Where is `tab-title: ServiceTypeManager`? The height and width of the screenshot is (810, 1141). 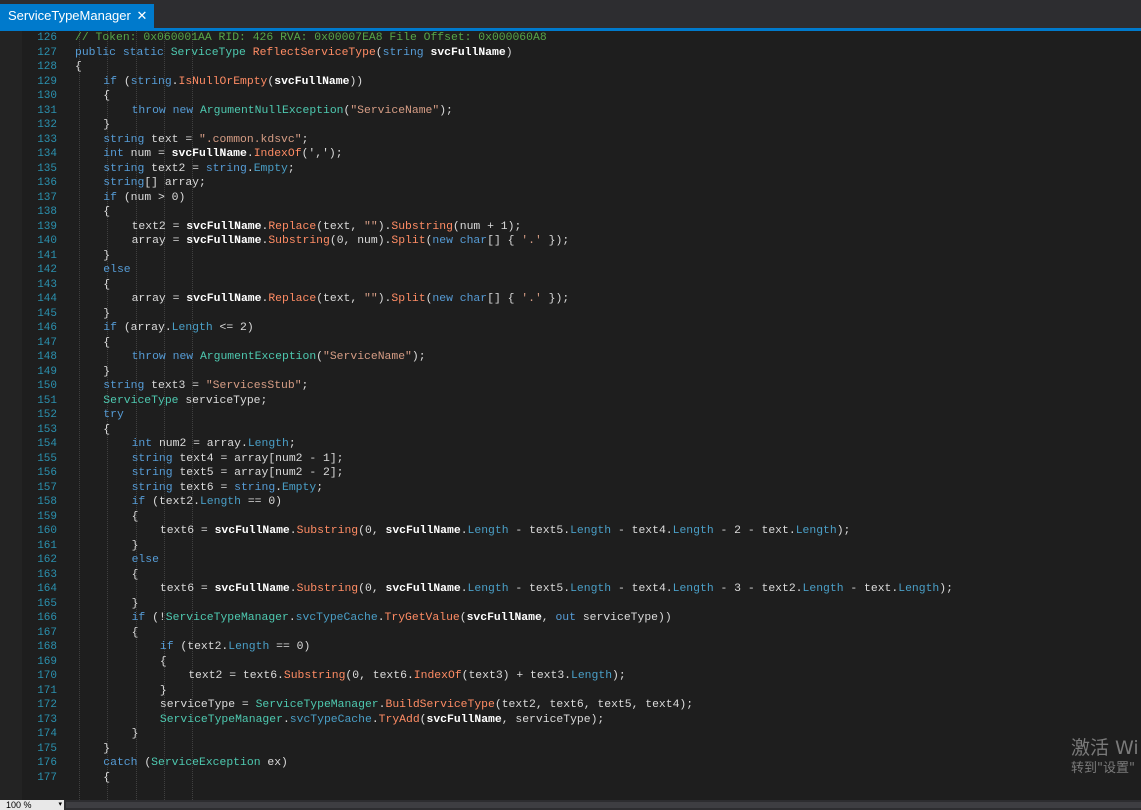 tab-title: ServiceTypeManager is located at coordinates (69, 15).